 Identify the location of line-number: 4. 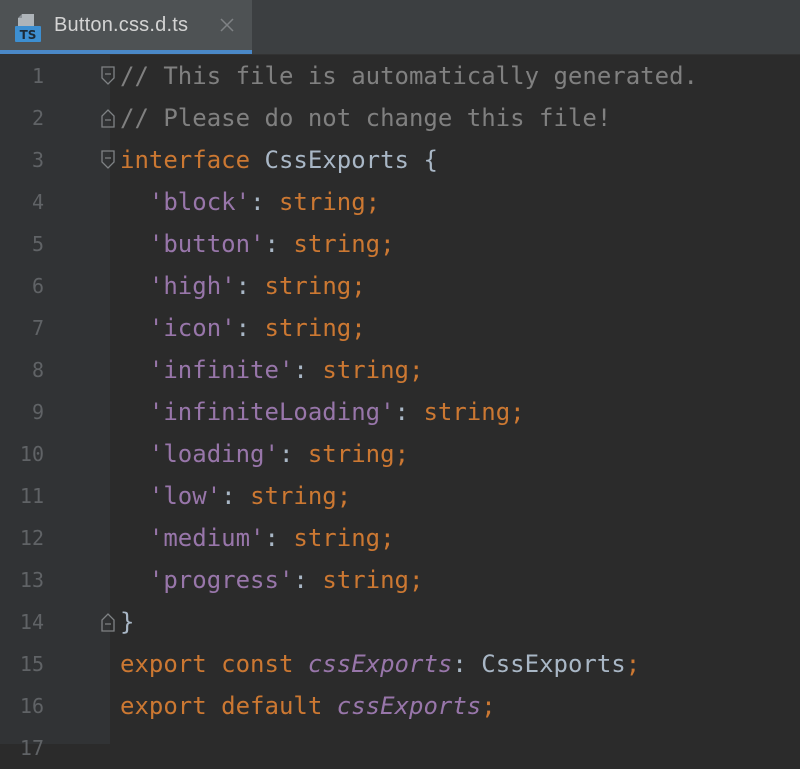
(37, 202).